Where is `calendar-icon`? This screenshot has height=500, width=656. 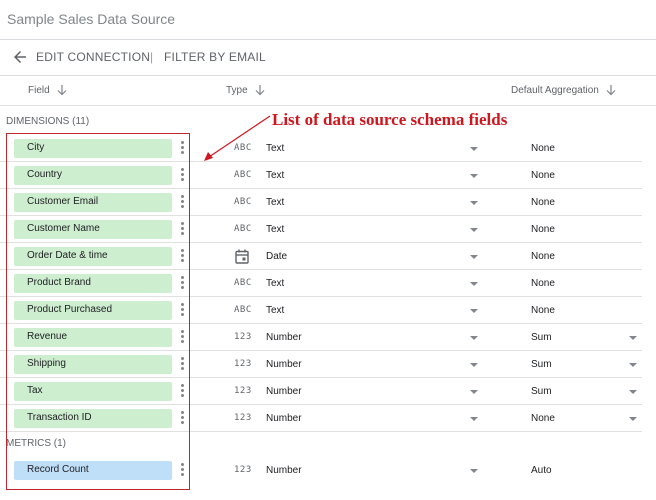 calendar-icon is located at coordinates (242, 256).